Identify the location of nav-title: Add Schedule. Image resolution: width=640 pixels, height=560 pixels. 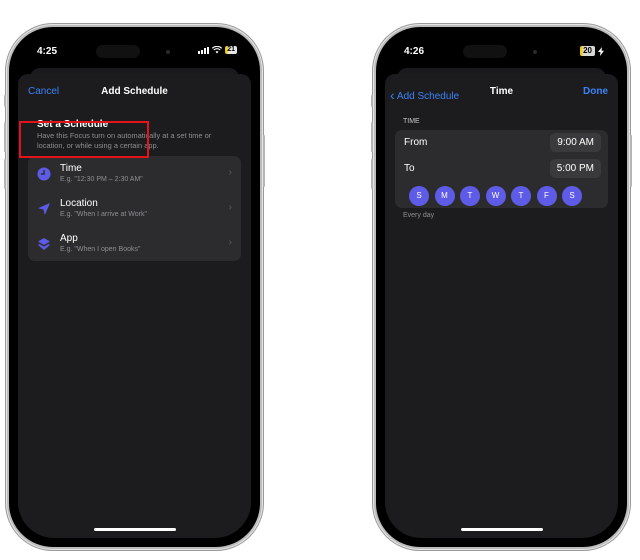
(134, 91).